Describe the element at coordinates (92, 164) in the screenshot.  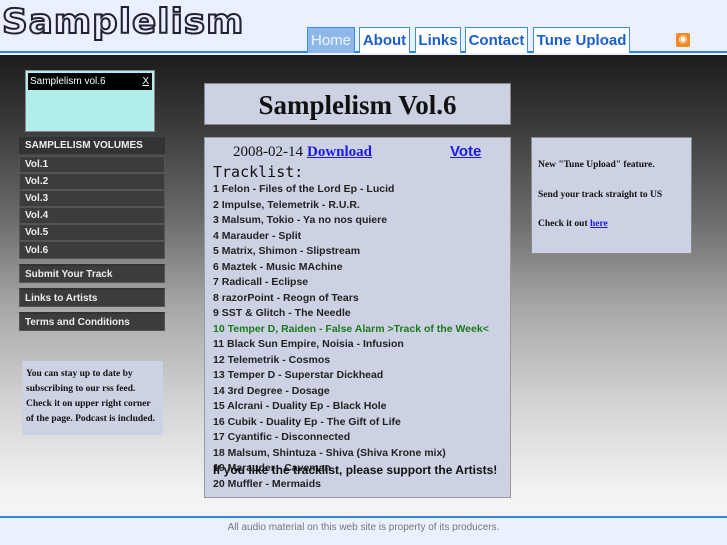
I see `sidebar-item-vol1: Vol.1` at that location.